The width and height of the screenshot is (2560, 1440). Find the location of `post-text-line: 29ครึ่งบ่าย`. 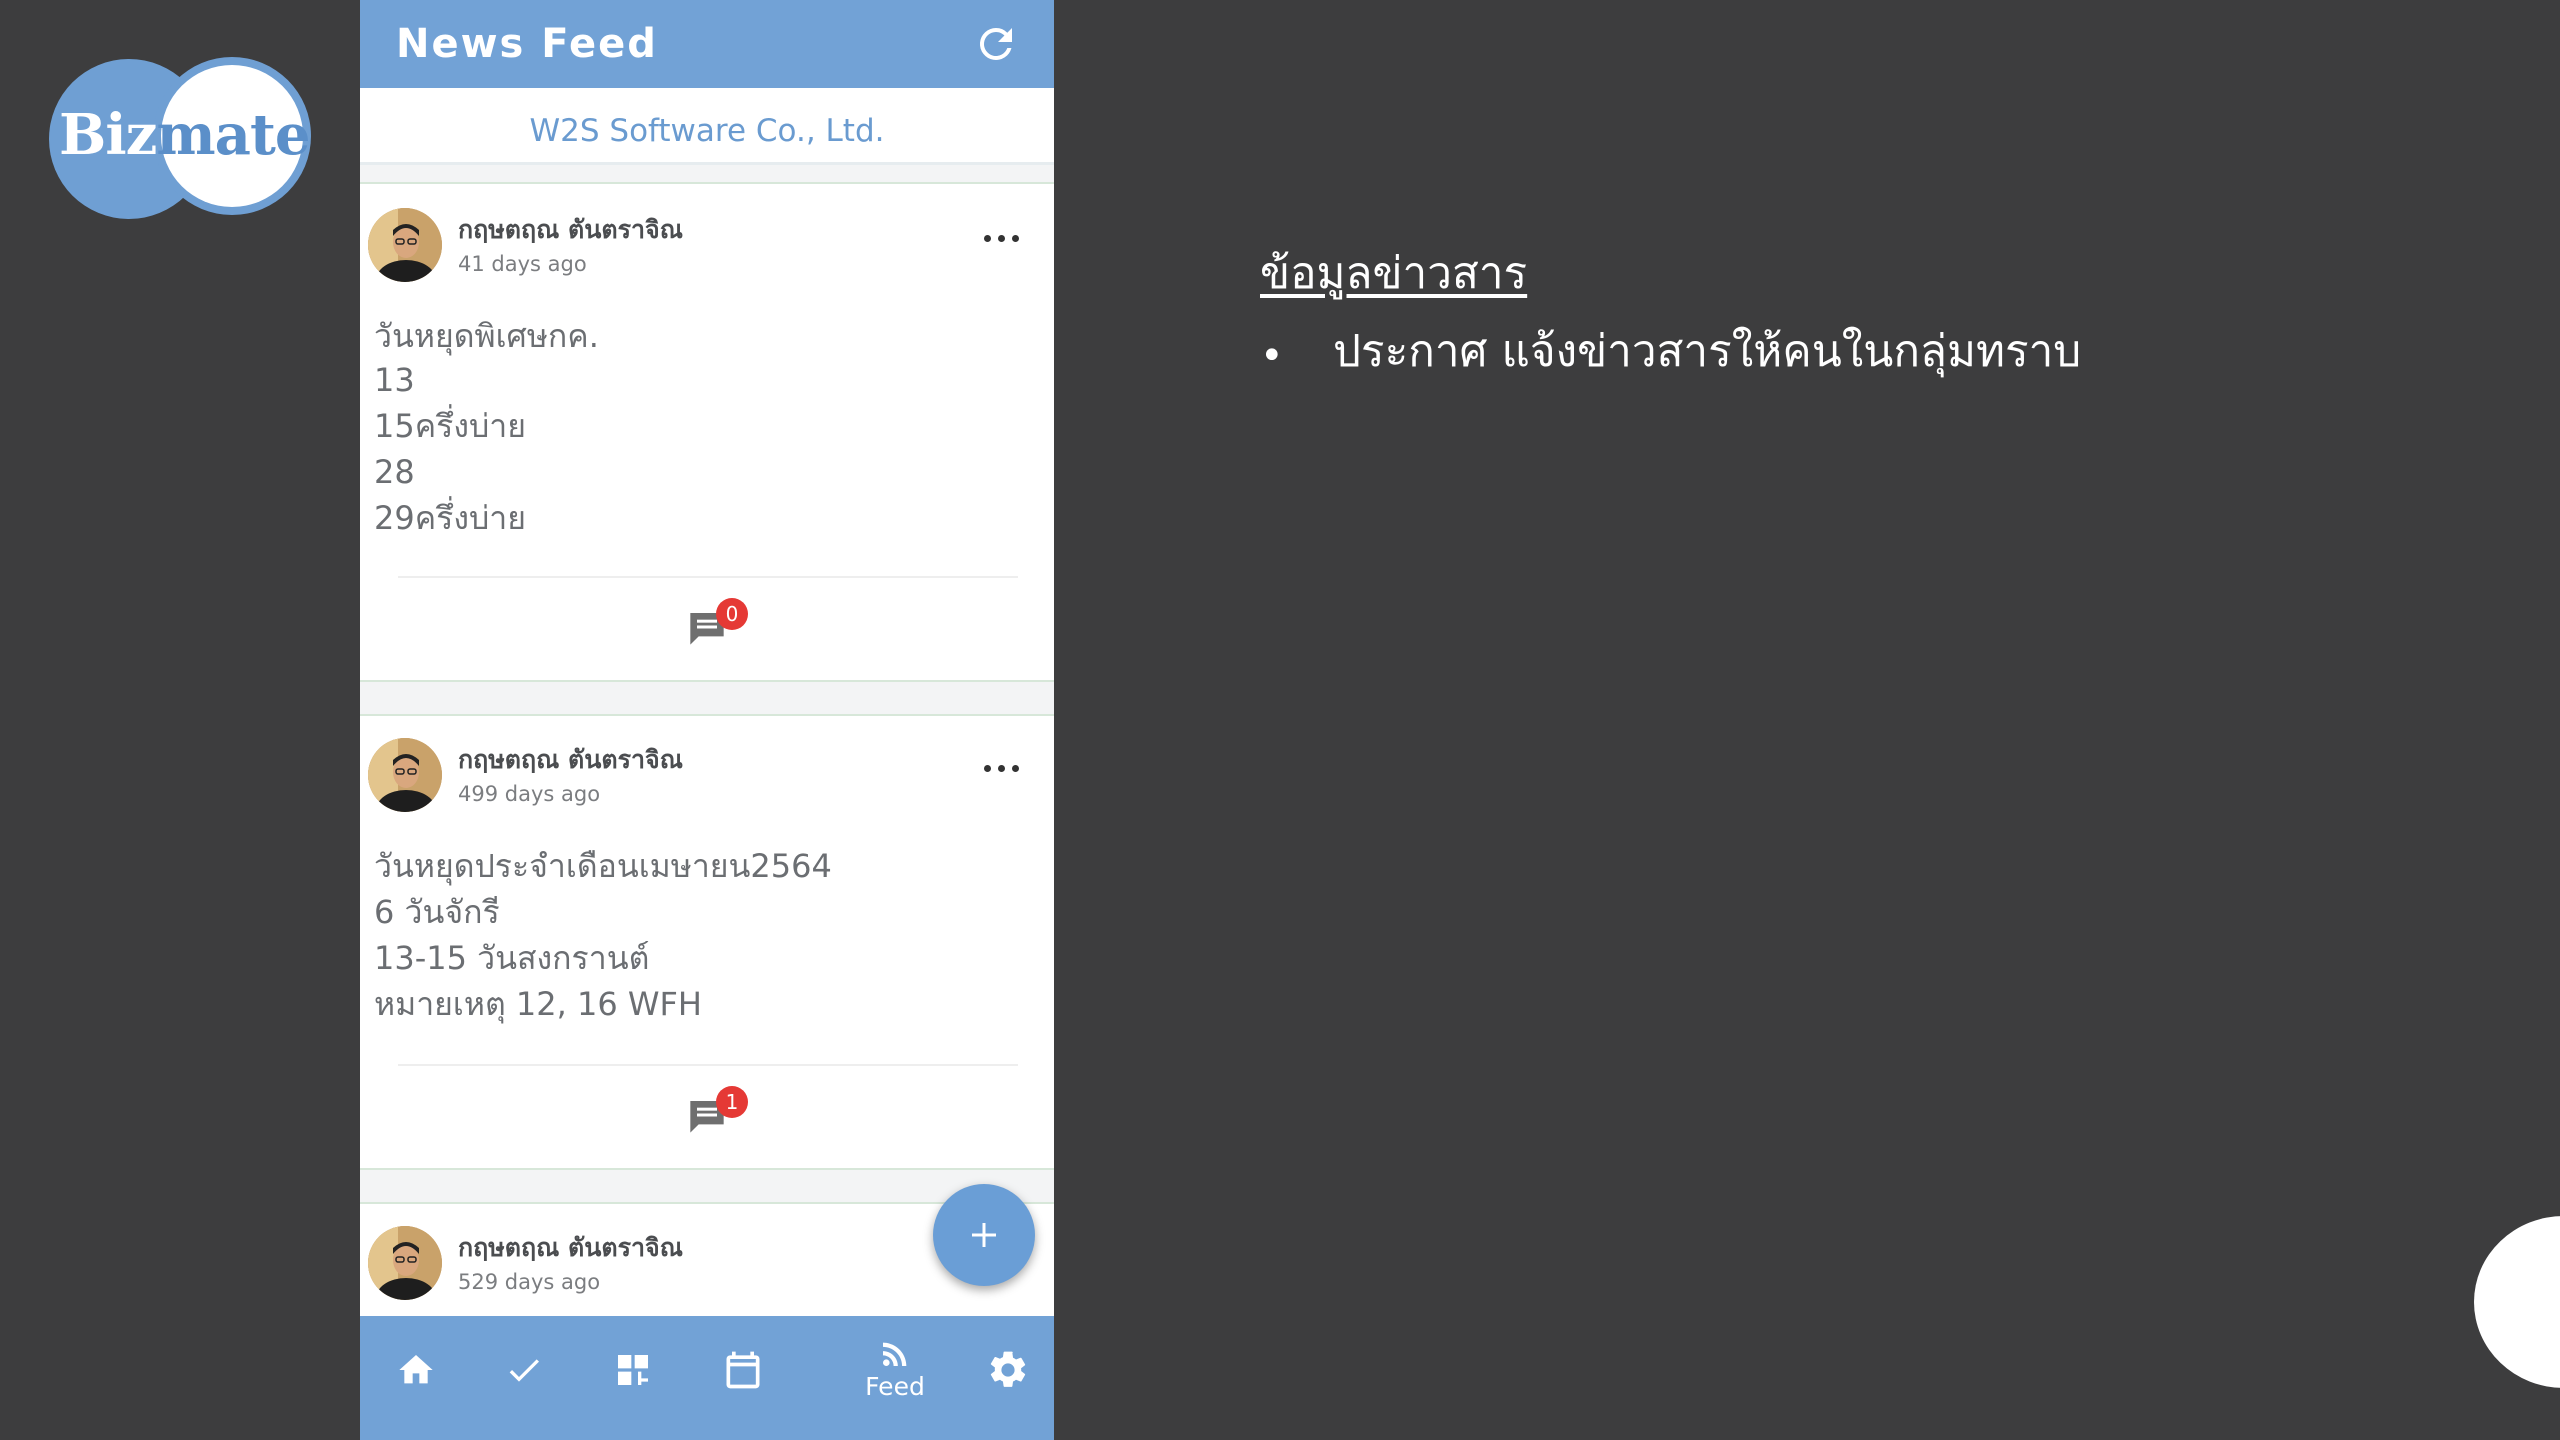

post-text-line: 29ครึ่งบ่าย is located at coordinates (450, 518).